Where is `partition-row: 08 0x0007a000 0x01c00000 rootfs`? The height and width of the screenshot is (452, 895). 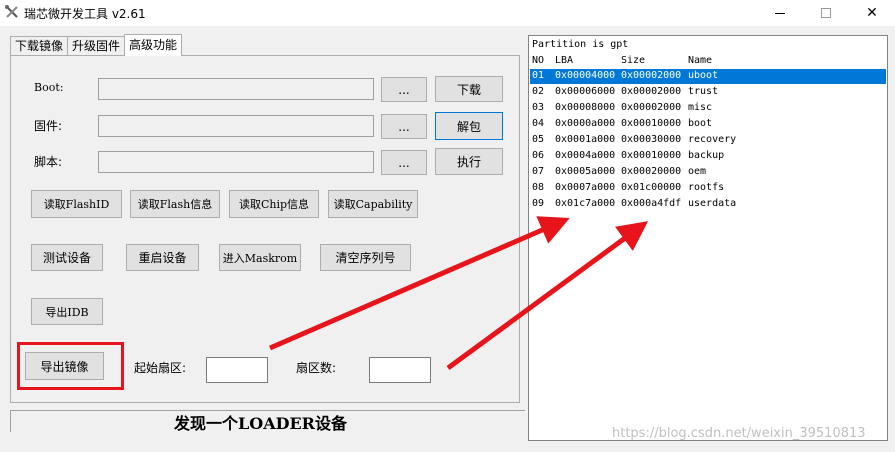 partition-row: 08 0x0007a000 0x01c00000 rootfs is located at coordinates (708, 188).